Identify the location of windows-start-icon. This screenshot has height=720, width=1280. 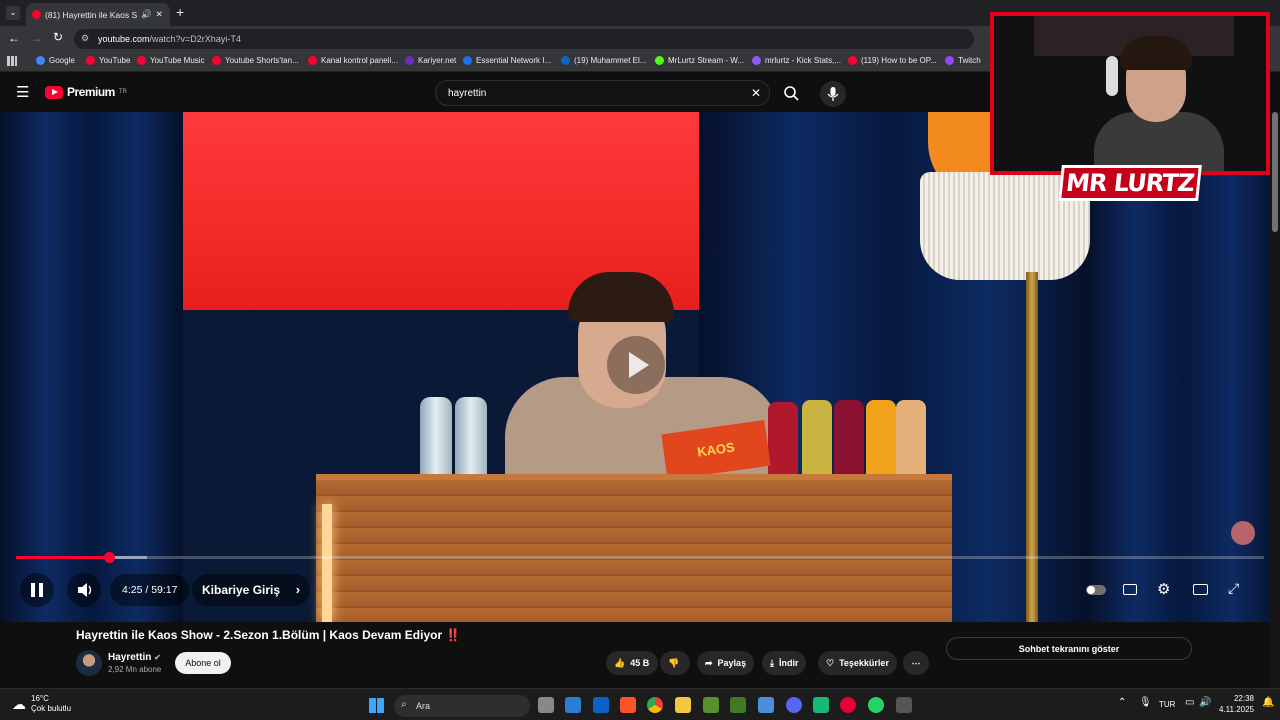
(376, 705).